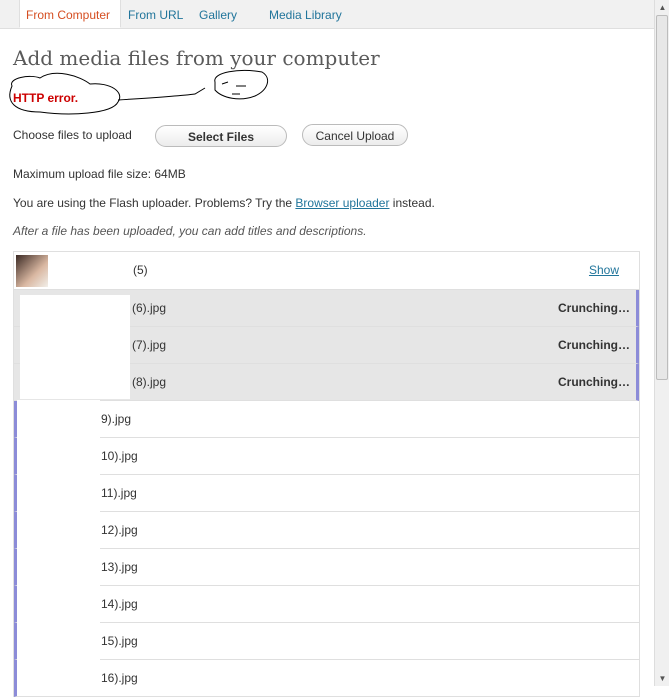 The width and height of the screenshot is (669, 697). I want to click on file-name: 9).jpg, so click(116, 419).